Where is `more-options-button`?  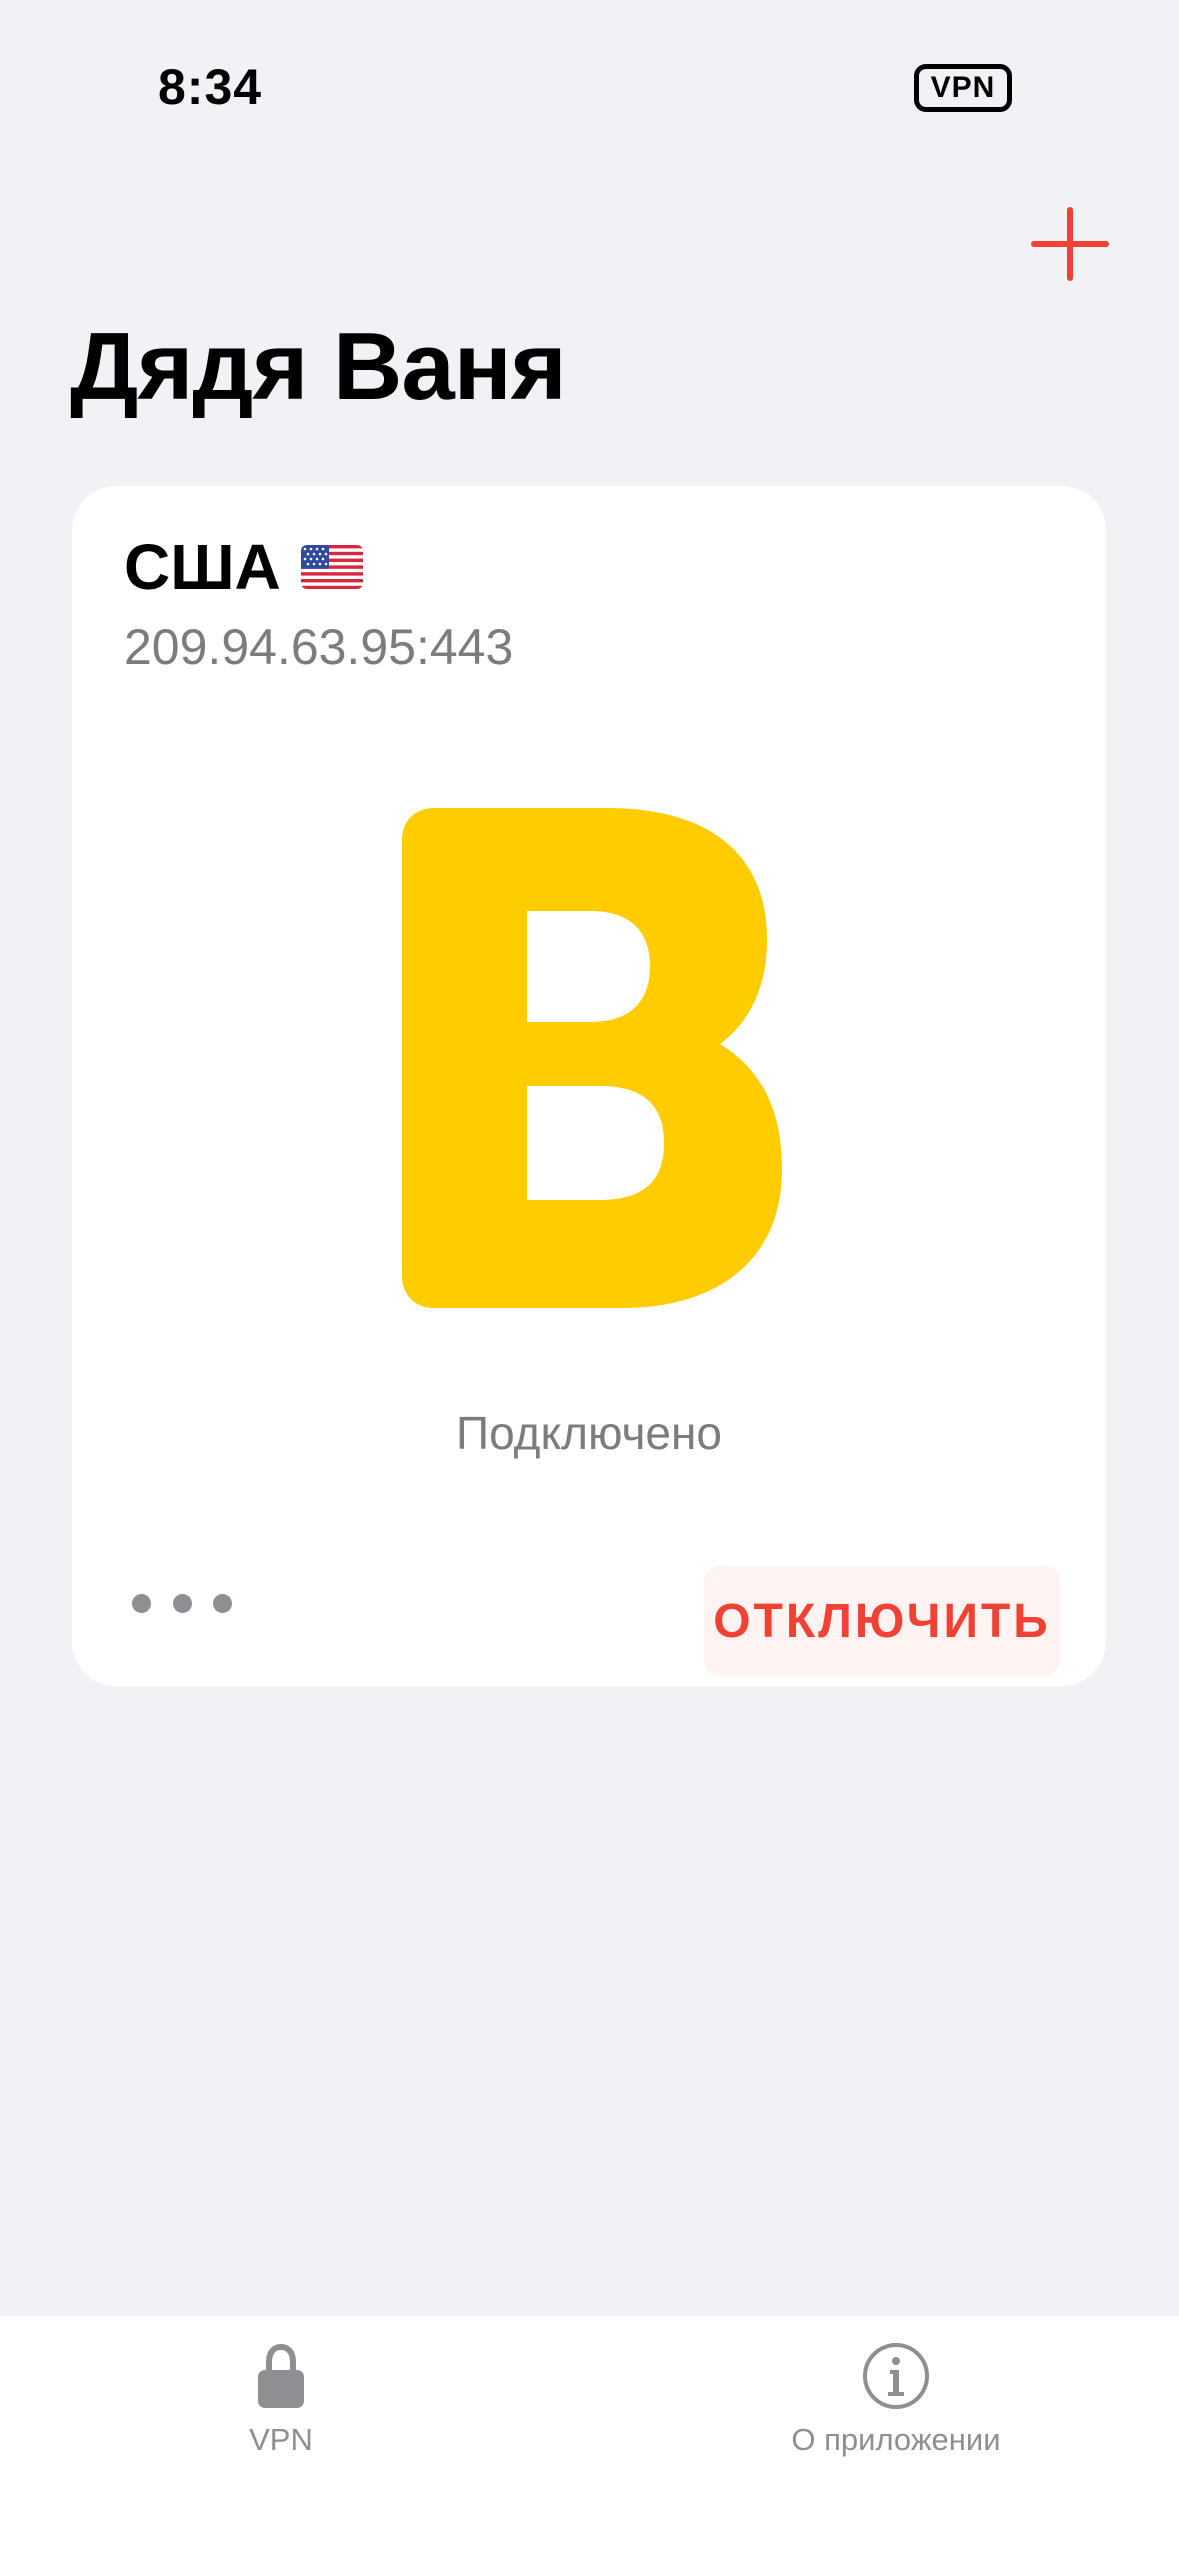 more-options-button is located at coordinates (182, 1603).